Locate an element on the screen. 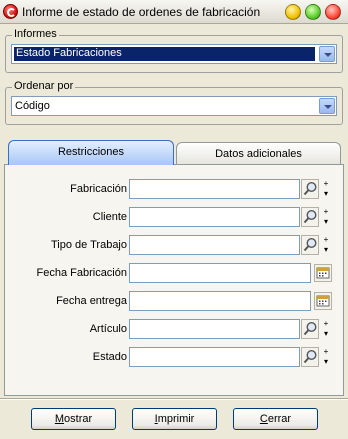 This screenshot has height=439, width=348. close-button is located at coordinates (333, 12).